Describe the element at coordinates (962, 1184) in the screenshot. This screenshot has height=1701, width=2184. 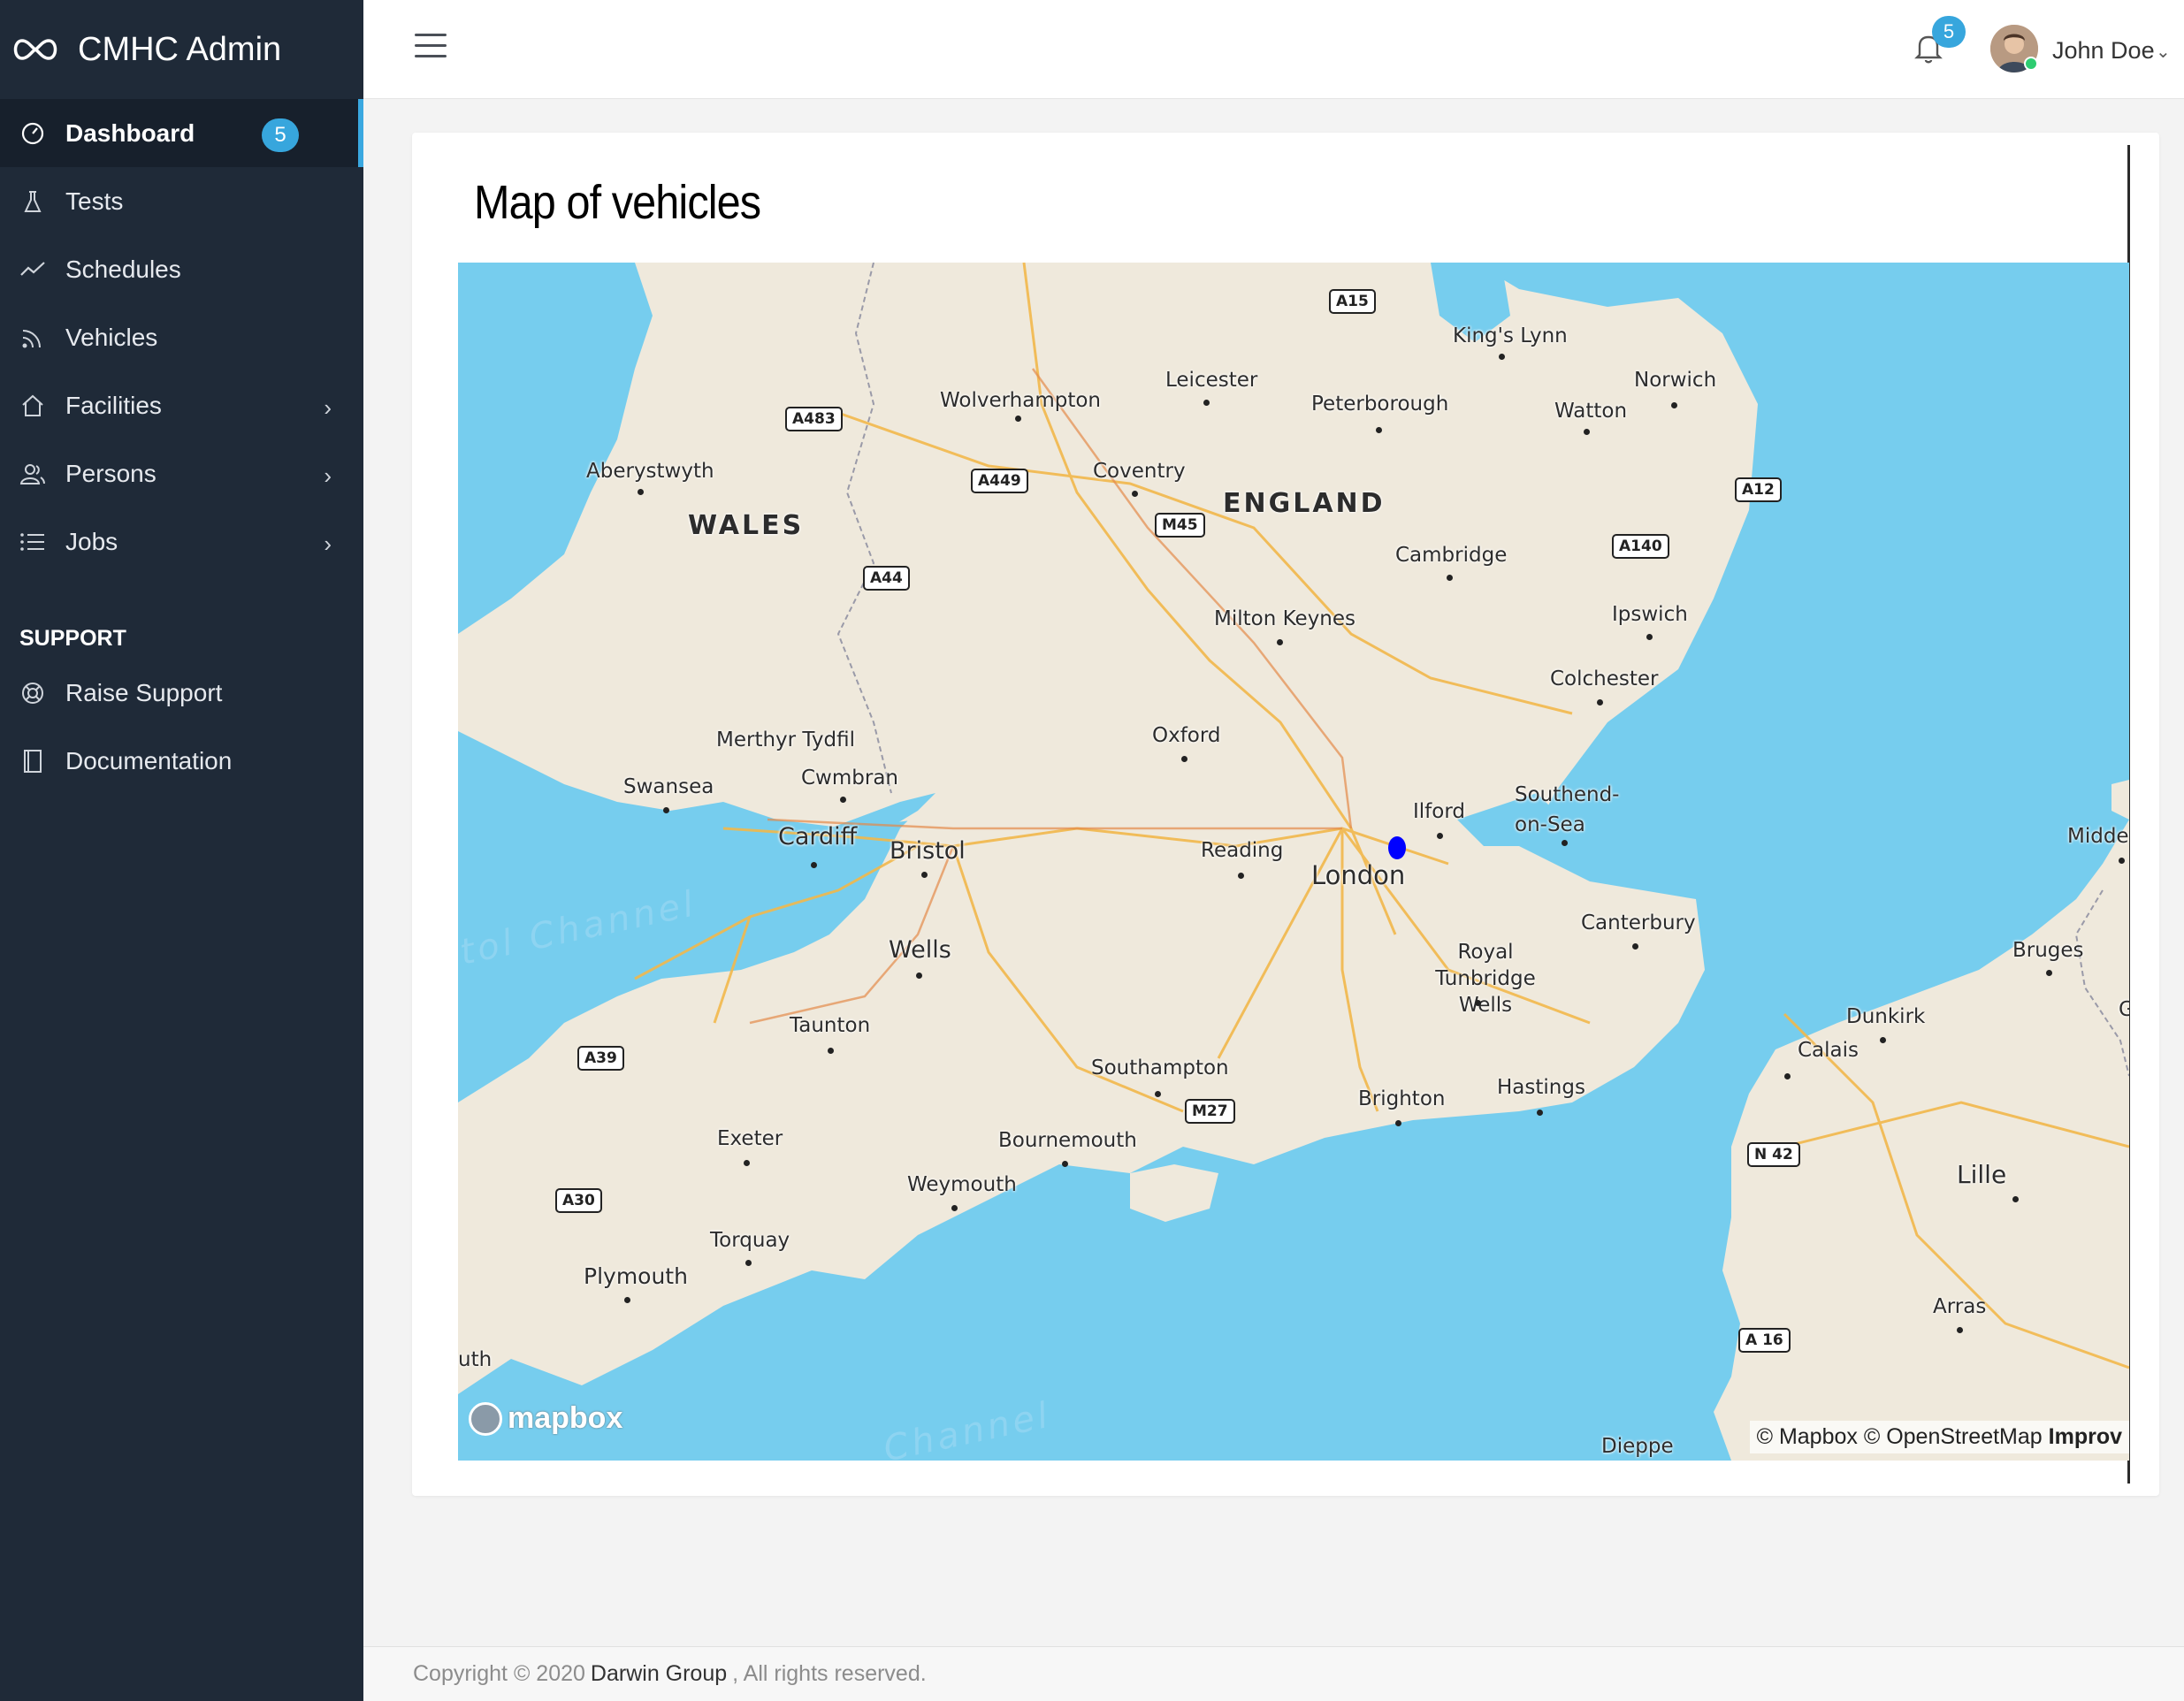
I see `city-label: Weymouth` at that location.